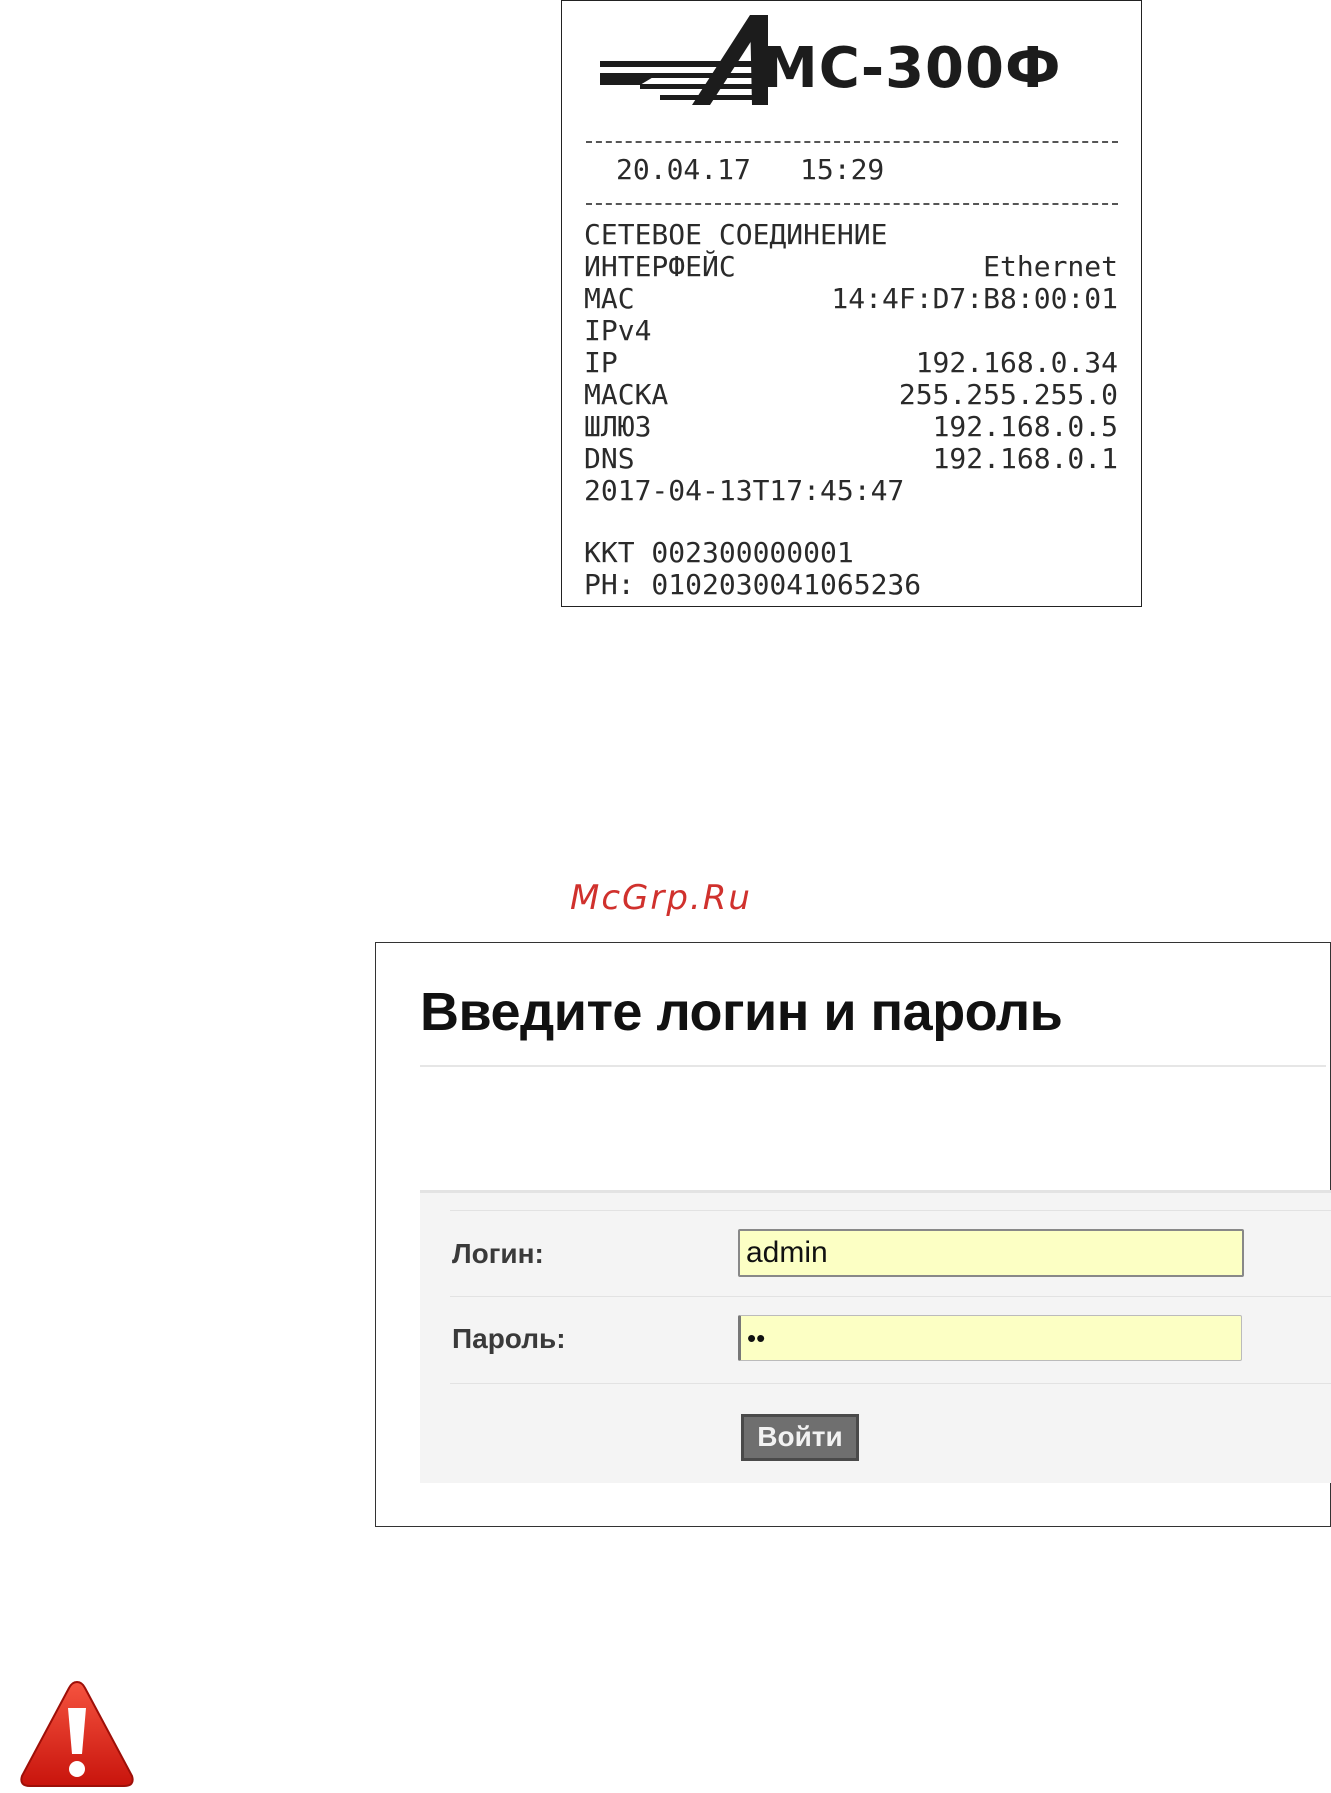  Describe the element at coordinates (741, 1012) in the screenshot. I see `page-title: Введите логин и пароль` at that location.